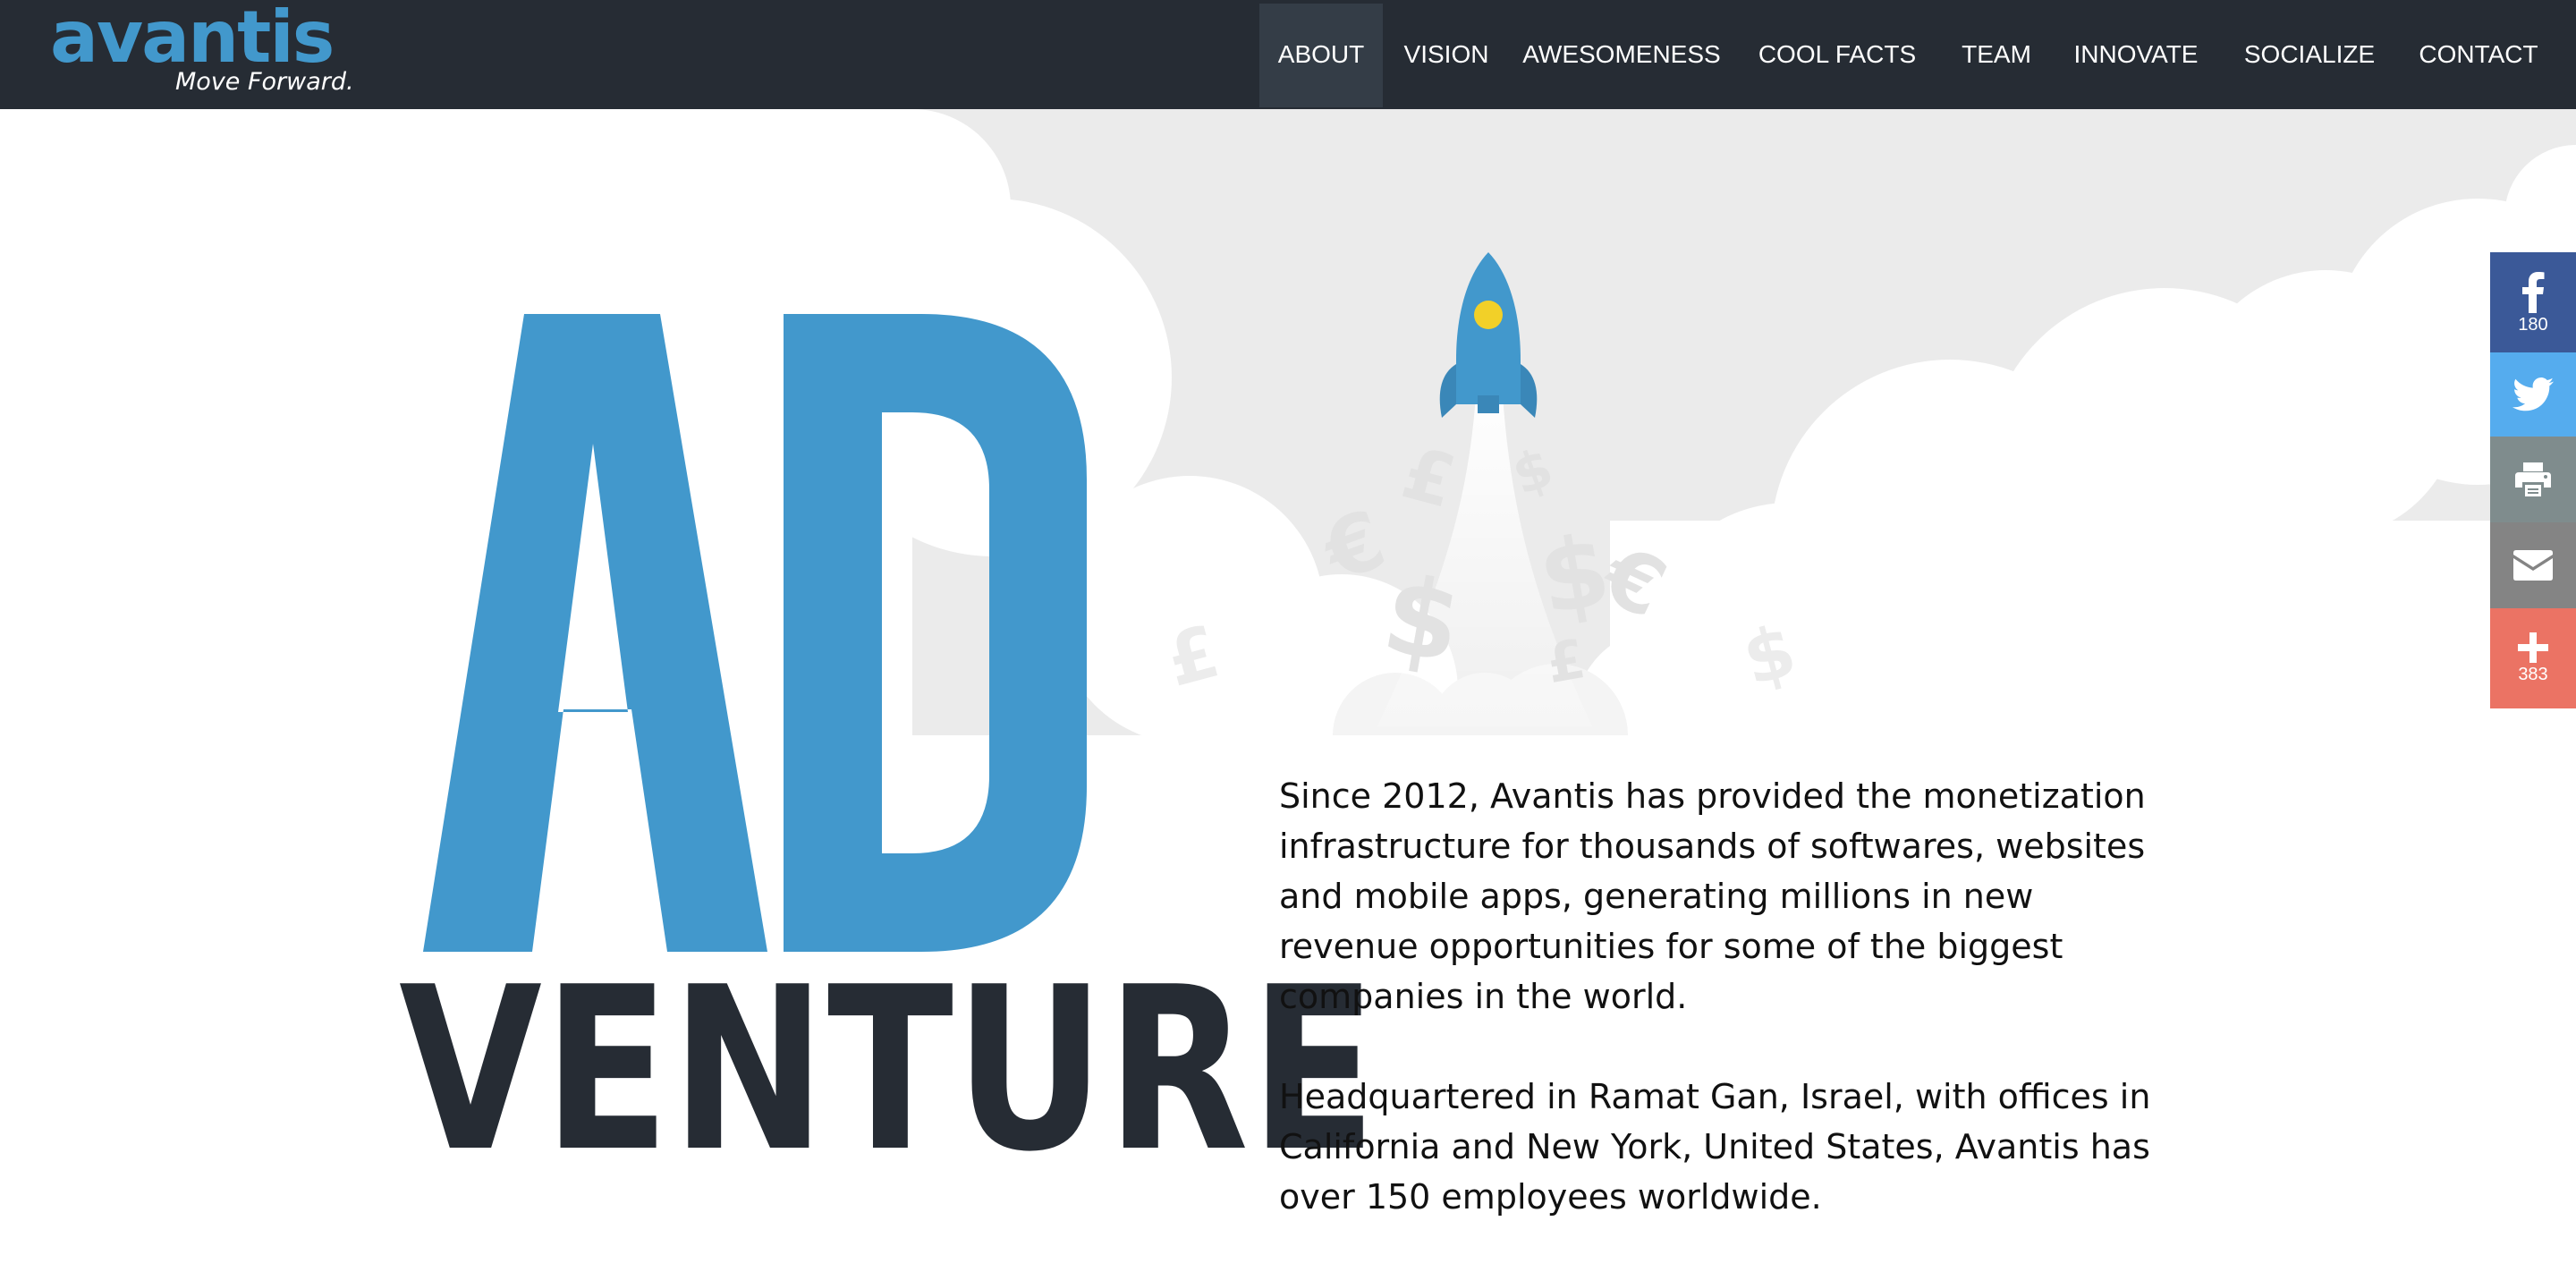  I want to click on more-share-count: 383, so click(2533, 674).